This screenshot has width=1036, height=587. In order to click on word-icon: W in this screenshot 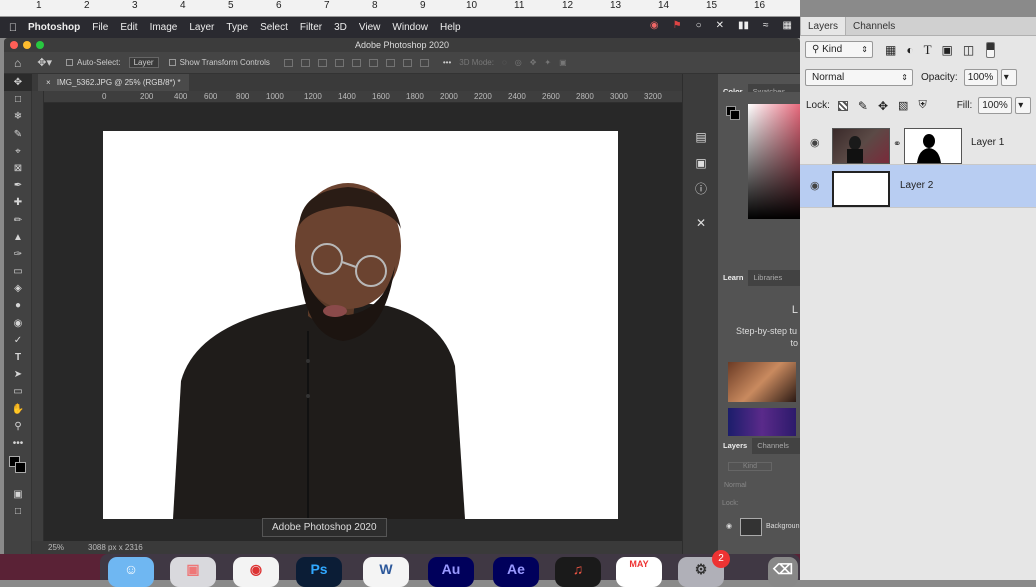, I will do `click(386, 572)`.